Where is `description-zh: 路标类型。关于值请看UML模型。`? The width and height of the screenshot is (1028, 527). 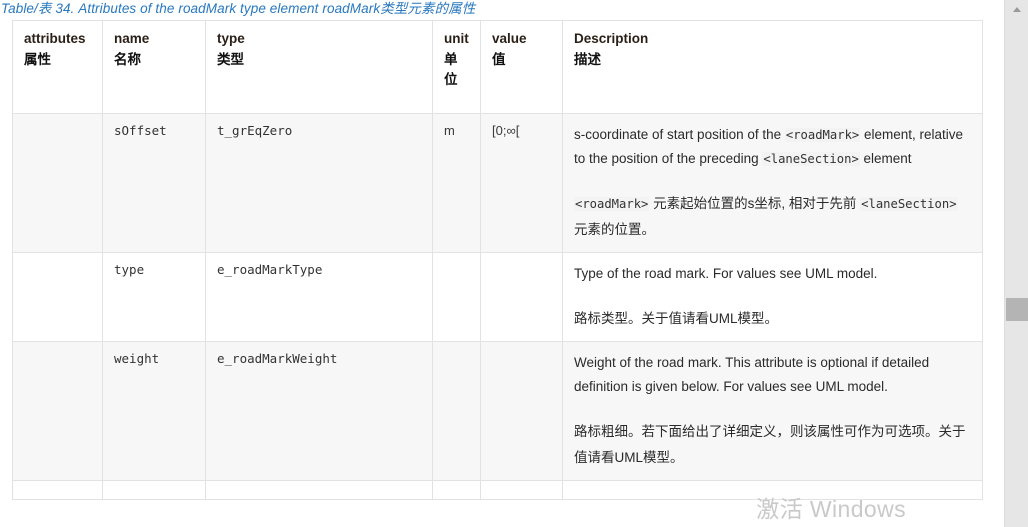 description-zh: 路标类型。关于值请看UML模型。 is located at coordinates (676, 318).